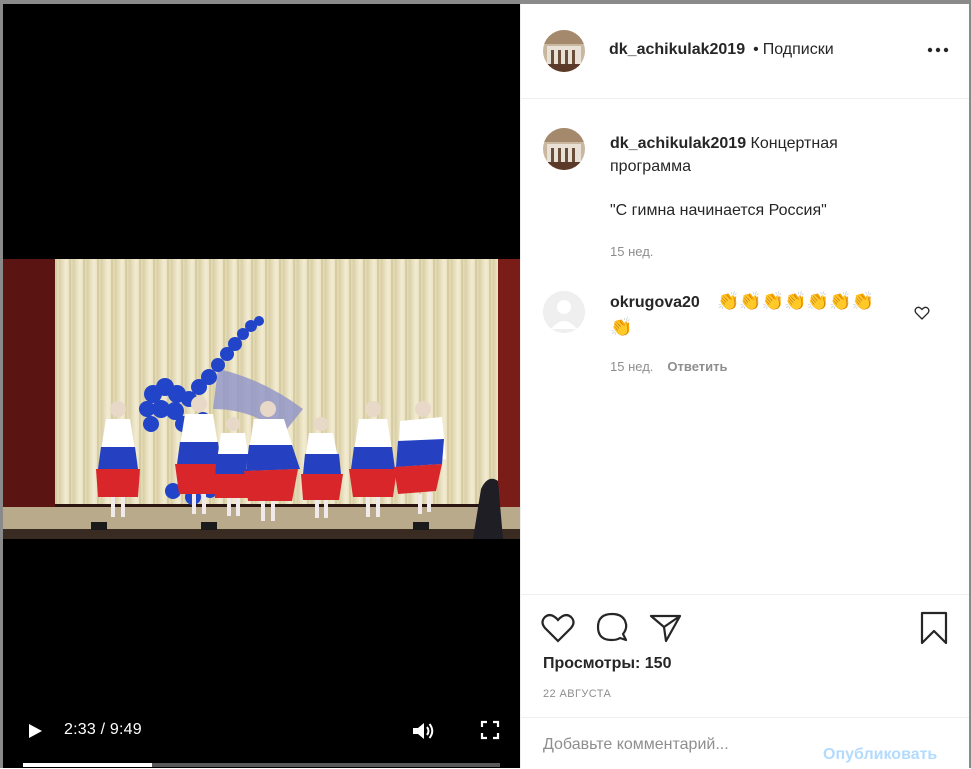 This screenshot has width=971, height=769. I want to click on comment-input, so click(678, 745).